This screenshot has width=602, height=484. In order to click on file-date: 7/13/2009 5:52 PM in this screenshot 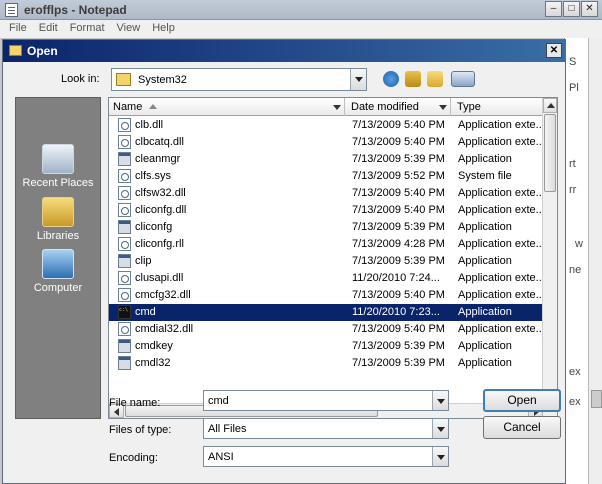, I will do `click(398, 176)`.